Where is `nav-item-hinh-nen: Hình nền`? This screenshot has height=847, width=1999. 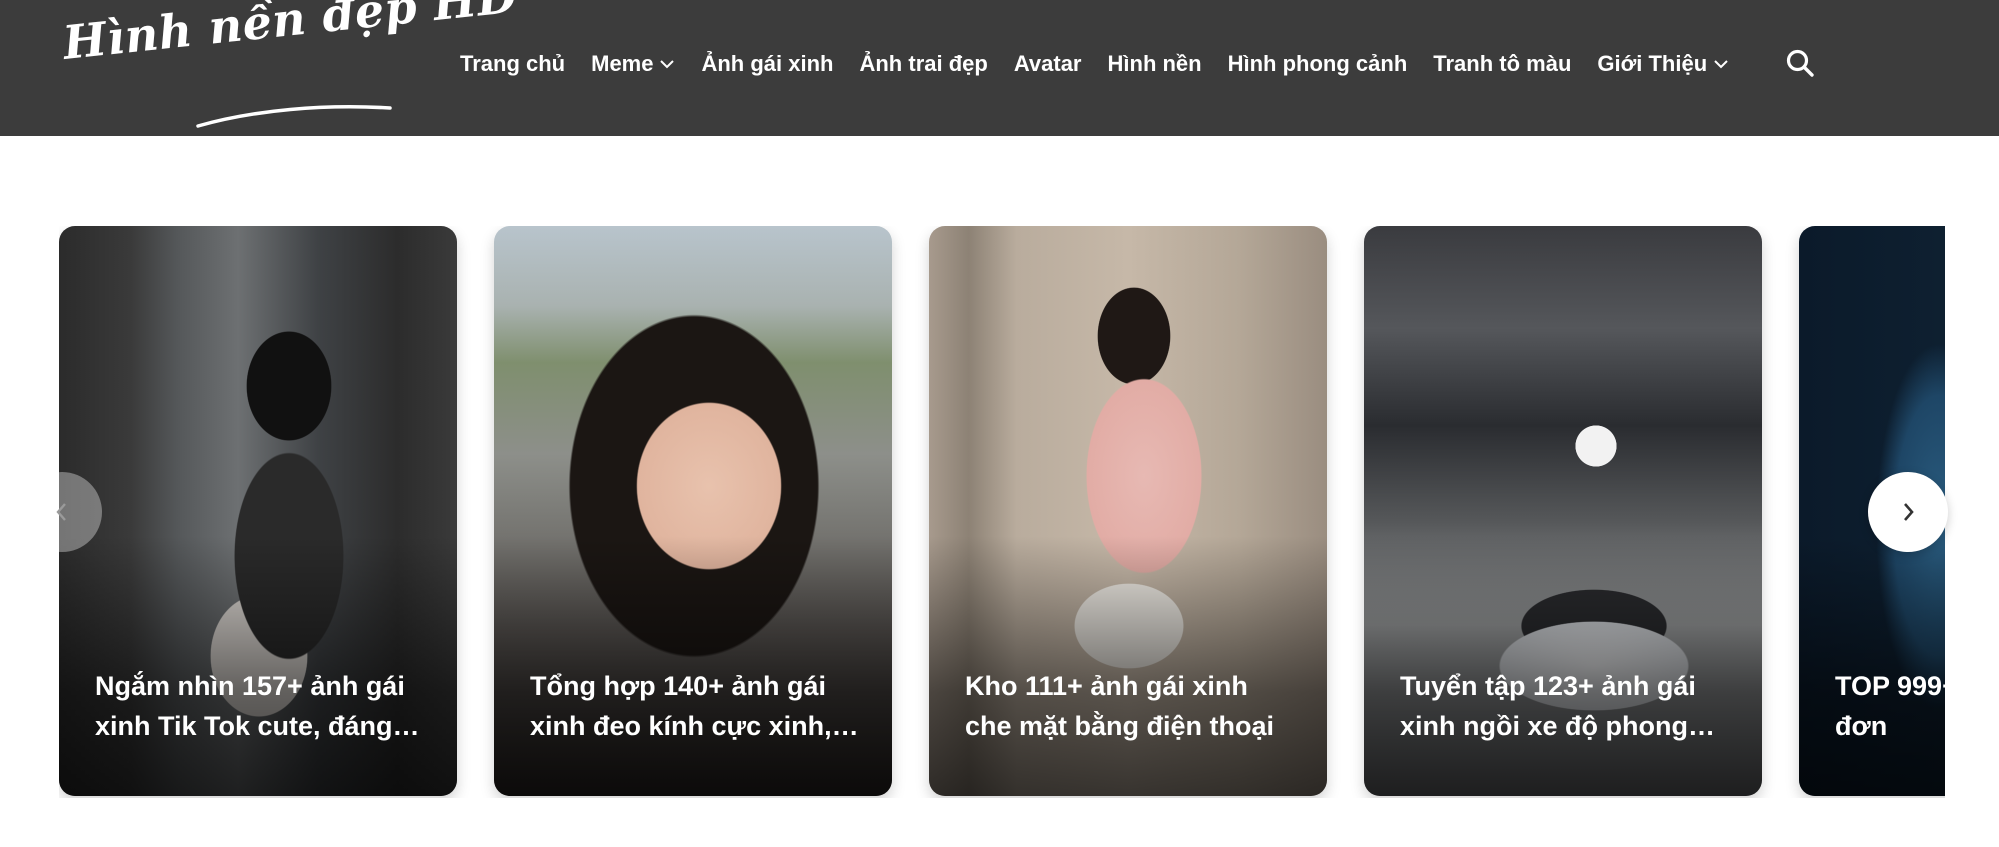
nav-item-hinh-nen: Hình nền is located at coordinates (1155, 64).